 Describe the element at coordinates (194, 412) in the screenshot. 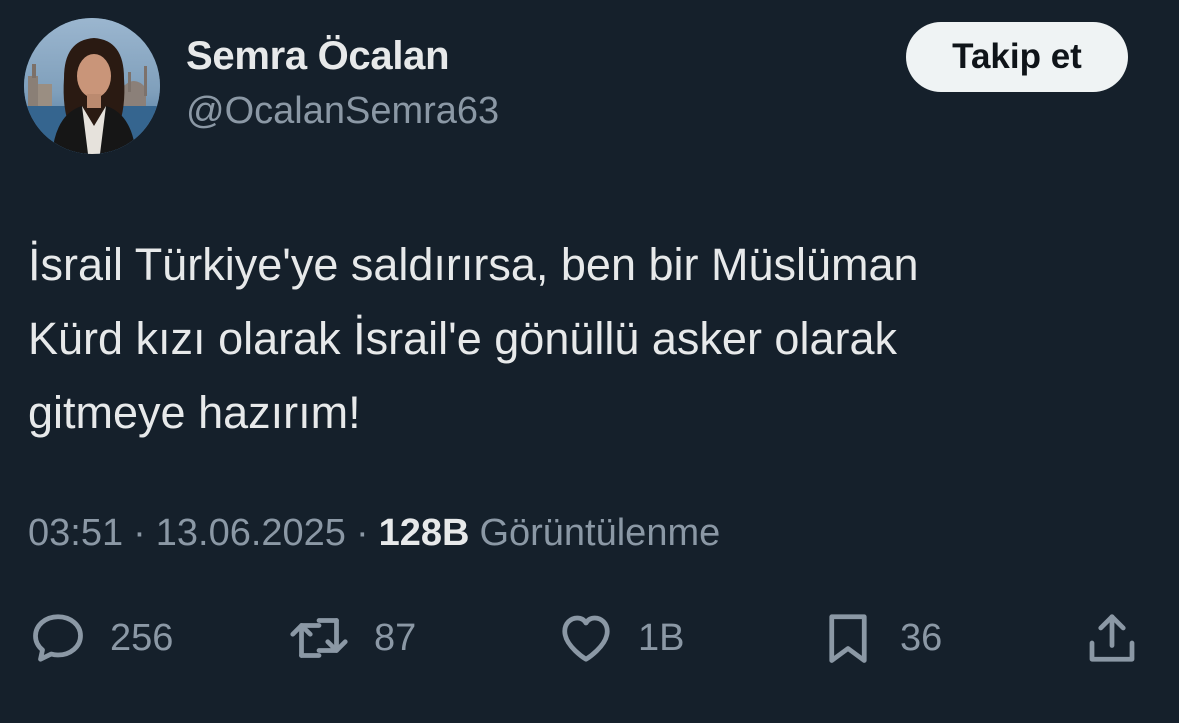

I see `tweet-text-line: gitmeye hazırım!` at that location.